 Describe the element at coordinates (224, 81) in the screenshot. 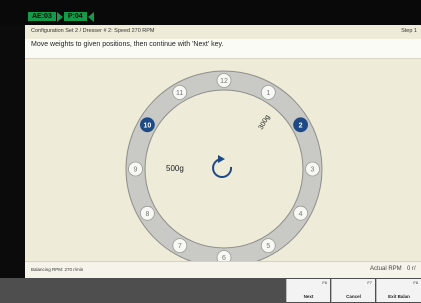

I see `position-label-12: 12` at that location.